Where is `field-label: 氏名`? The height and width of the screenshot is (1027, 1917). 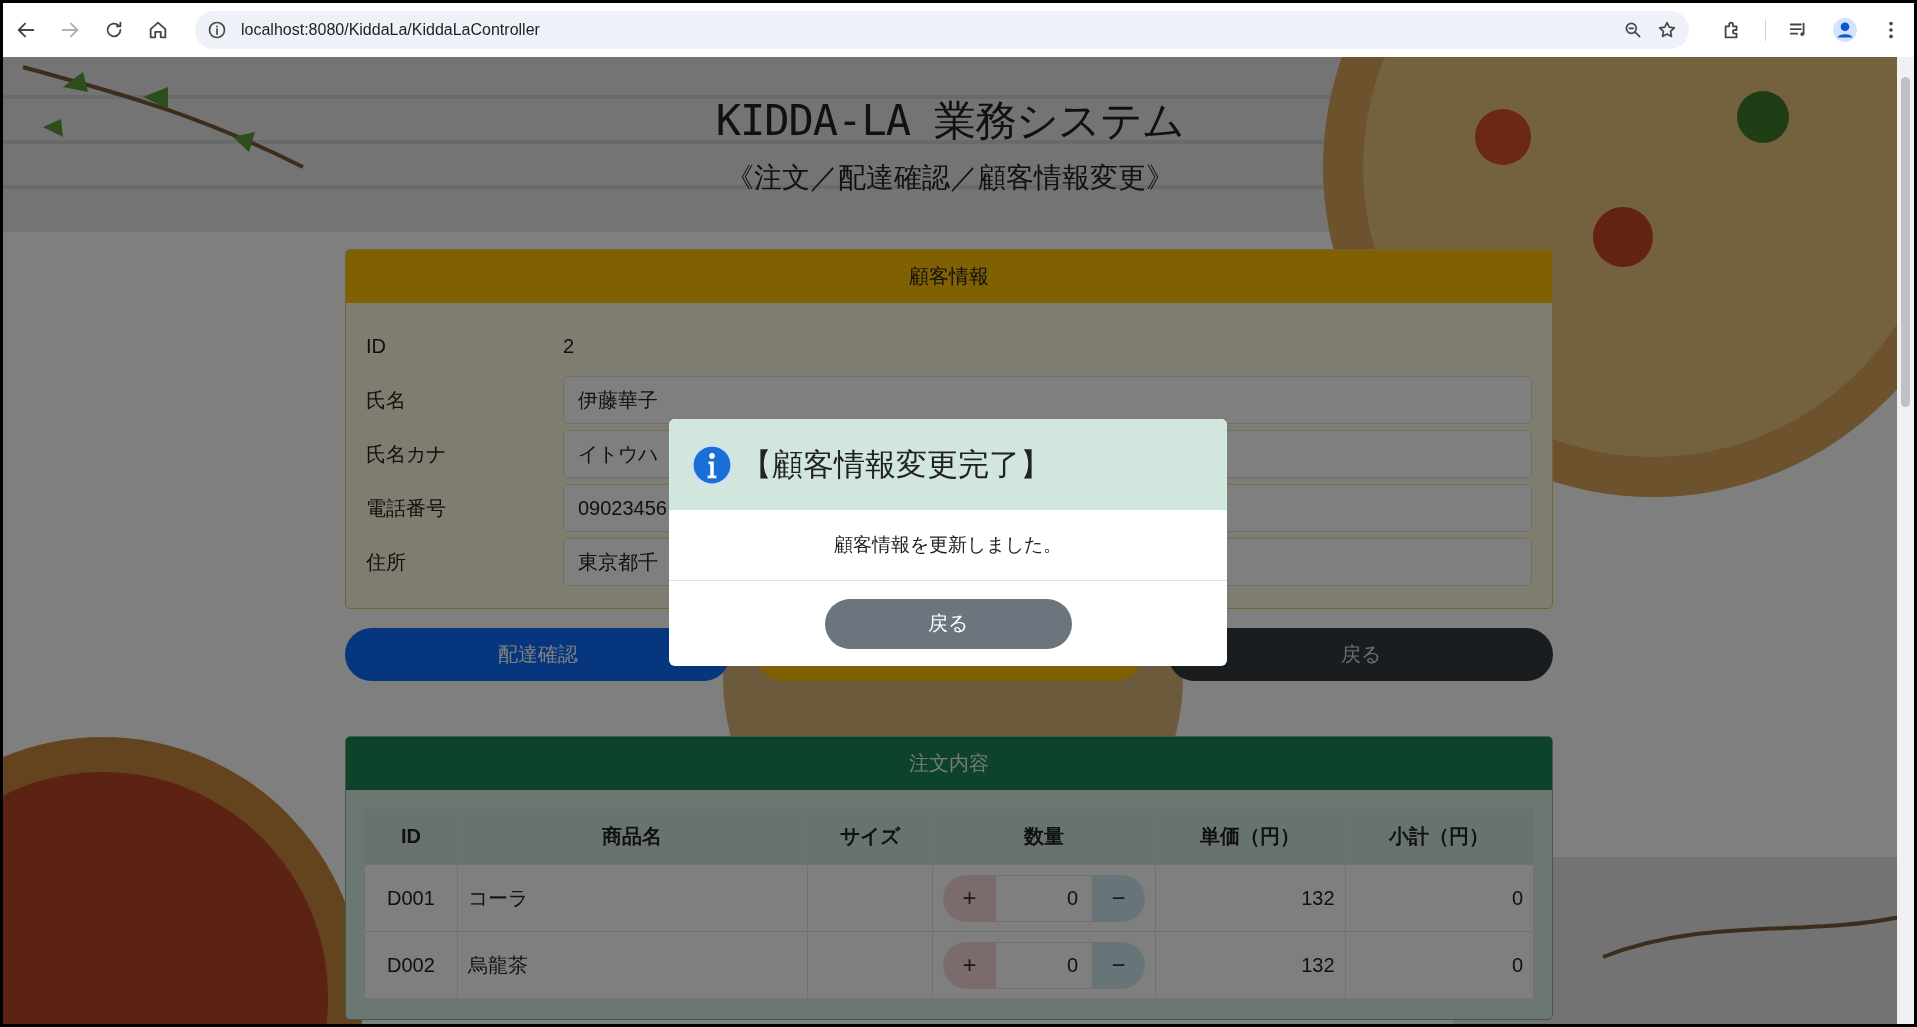 field-label: 氏名 is located at coordinates (386, 400).